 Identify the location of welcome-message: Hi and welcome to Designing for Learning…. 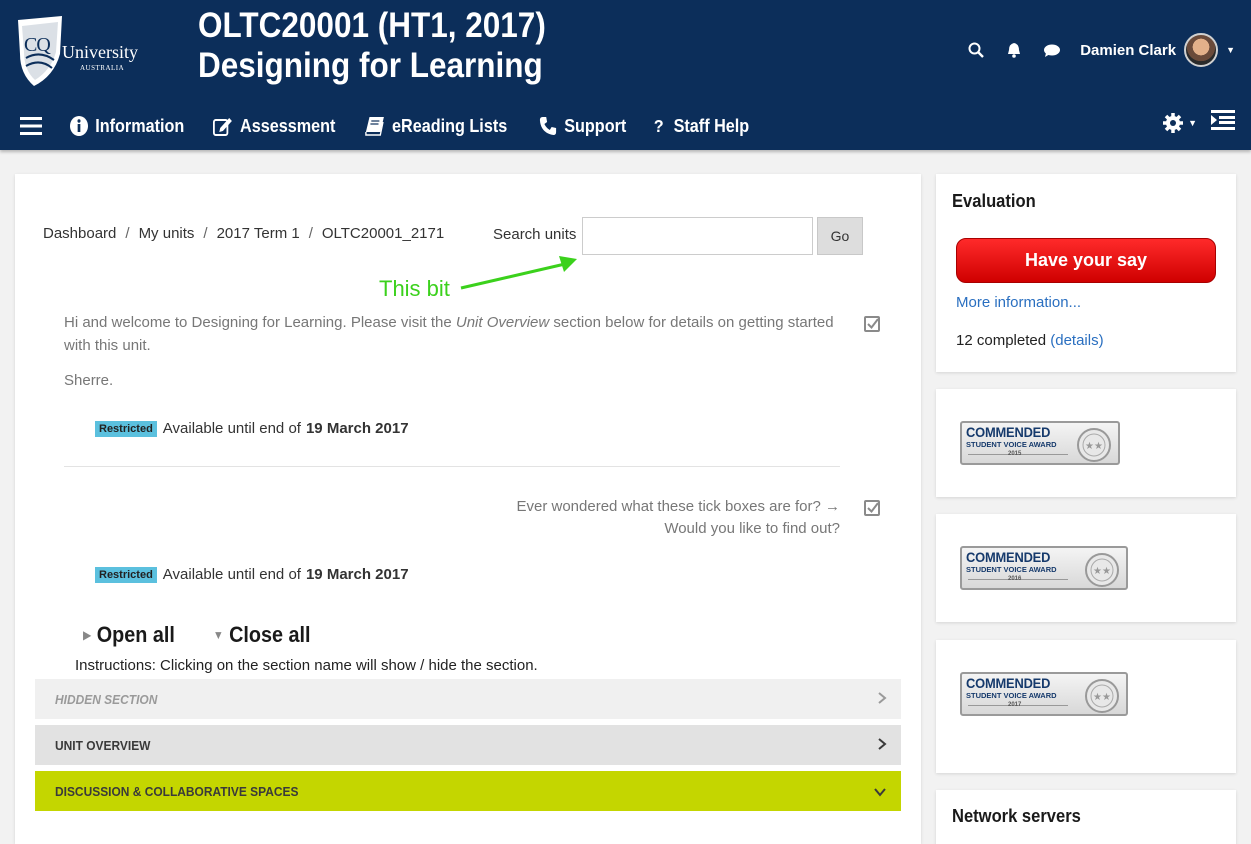
(449, 334).